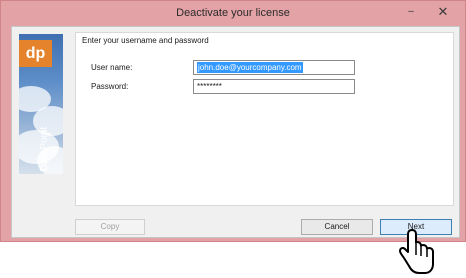 The image size is (466, 278). Describe the element at coordinates (110, 227) in the screenshot. I see `copy-button: Copy` at that location.